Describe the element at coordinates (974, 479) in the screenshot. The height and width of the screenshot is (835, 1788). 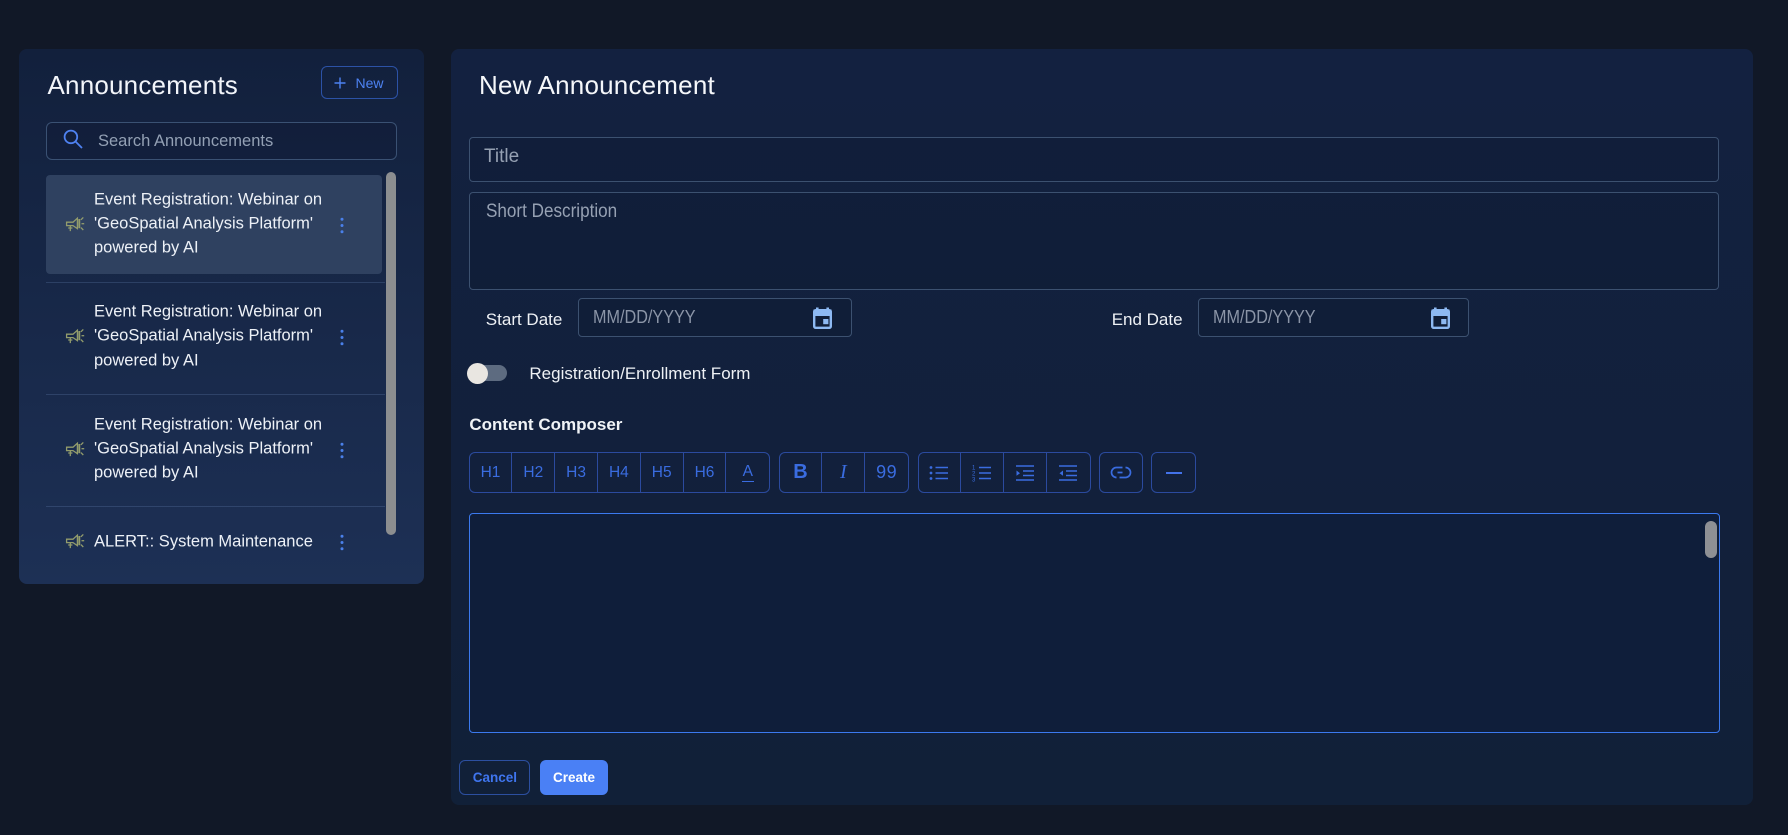
I see `svg-text: 3` at that location.